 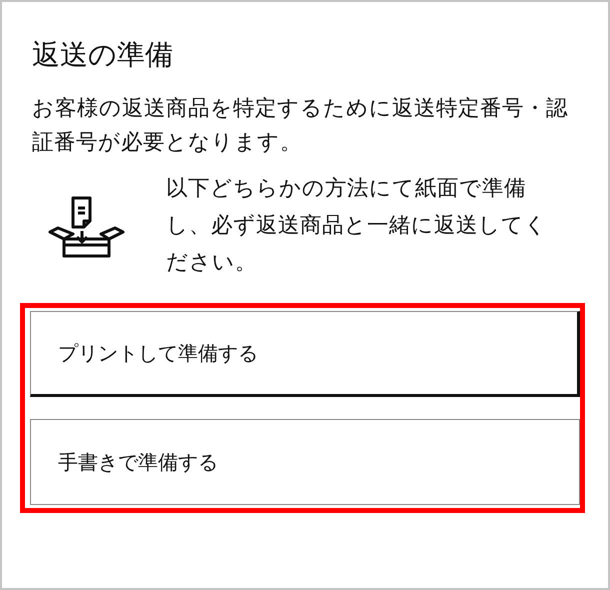 What do you see at coordinates (300, 126) in the screenshot?
I see `description-text: お客様の返送商品を特定するために返送特定番号・認証番号が必要となります。` at bounding box center [300, 126].